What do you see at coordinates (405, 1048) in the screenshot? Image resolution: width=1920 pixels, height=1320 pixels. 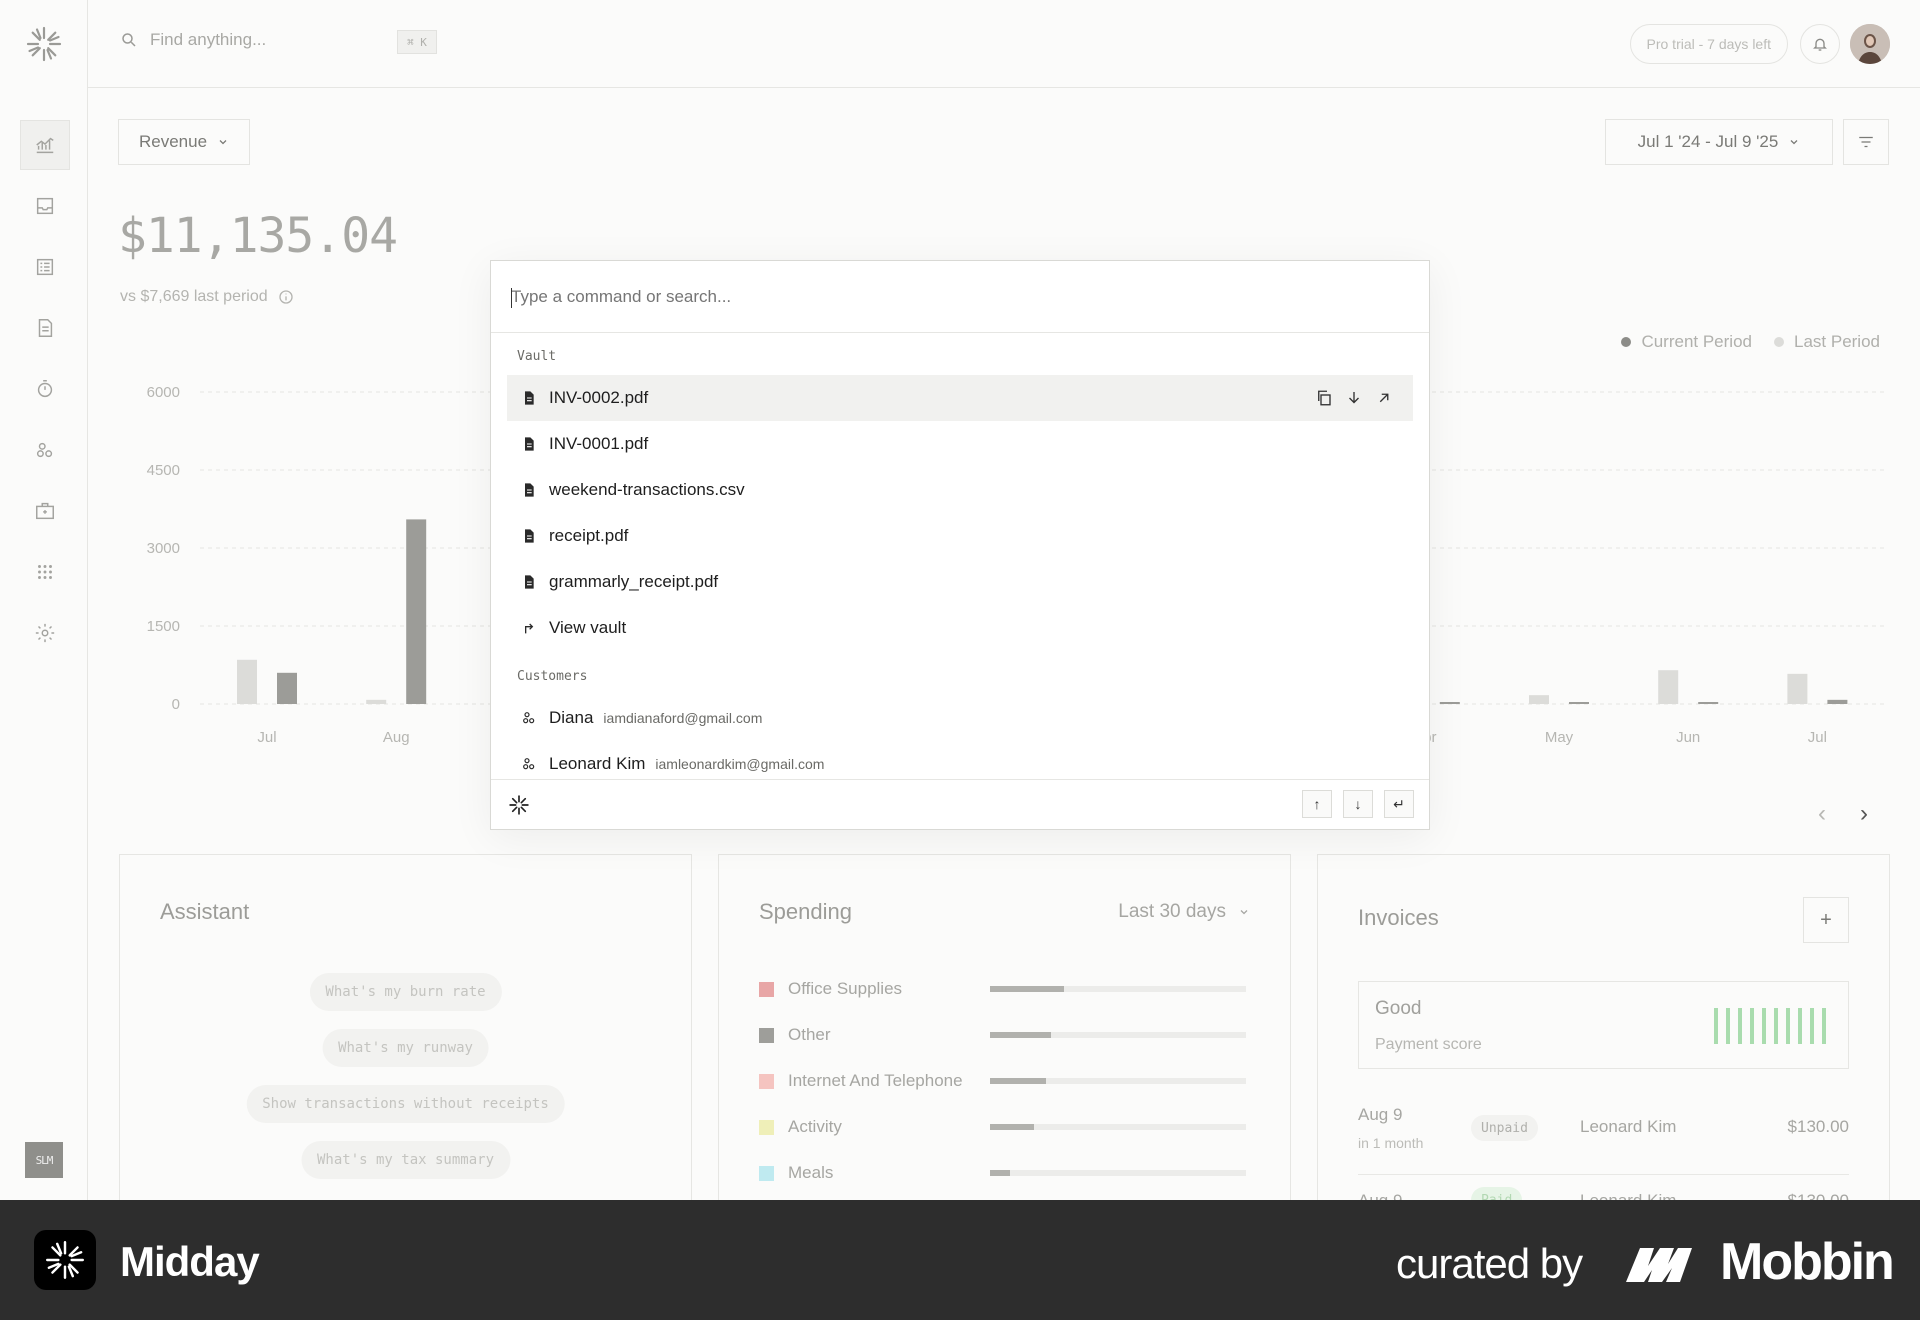 I see `assistant-suggestion: What's my runway` at bounding box center [405, 1048].